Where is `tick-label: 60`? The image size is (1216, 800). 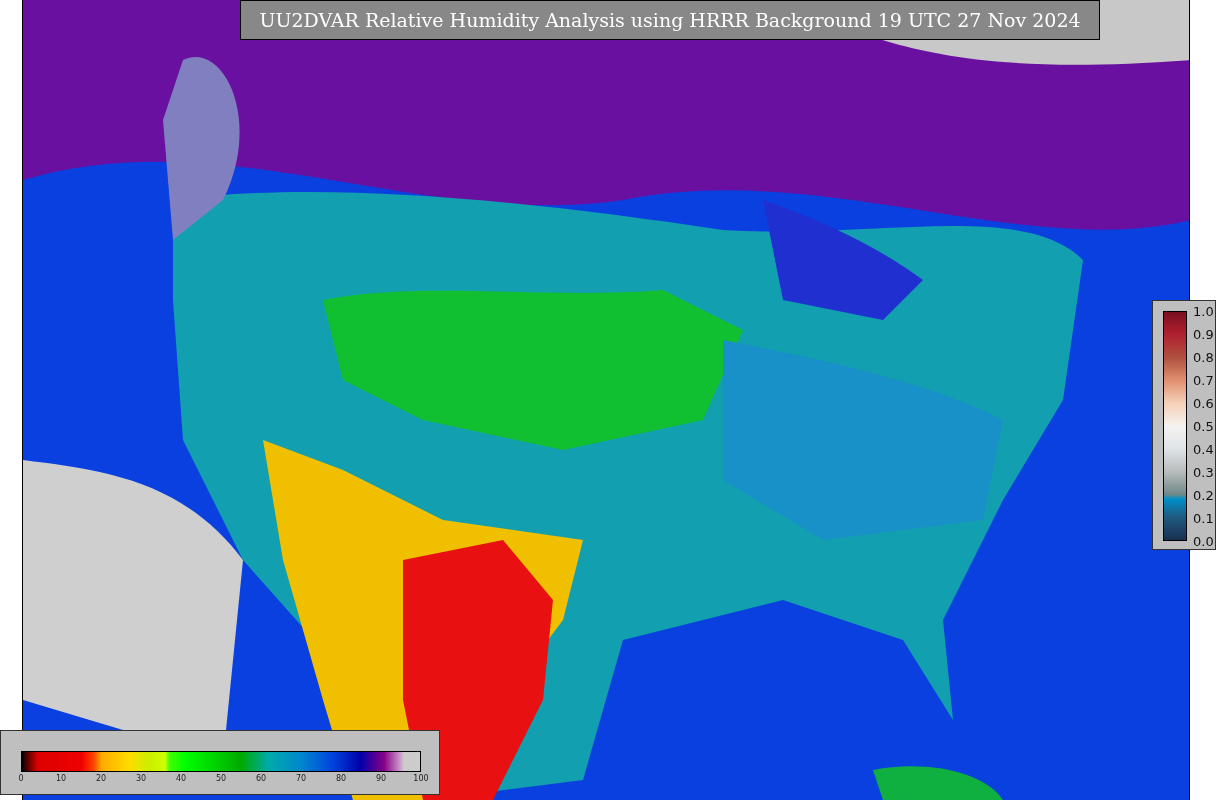
tick-label: 60 is located at coordinates (261, 779).